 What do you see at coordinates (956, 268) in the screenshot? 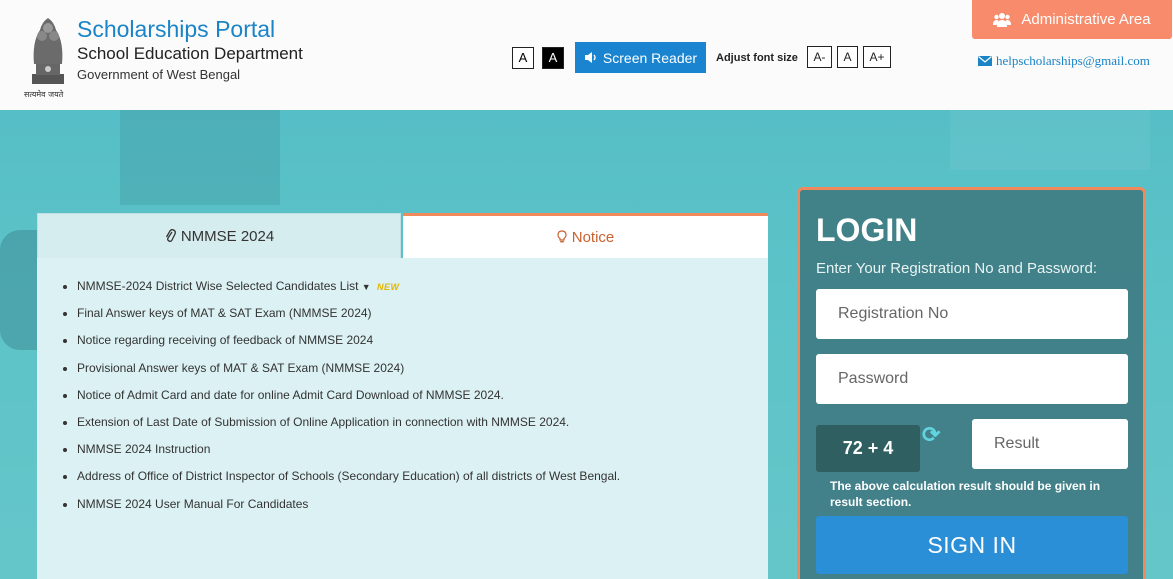
I see `login-subtitle: Enter Your Registration No and Password:` at bounding box center [956, 268].